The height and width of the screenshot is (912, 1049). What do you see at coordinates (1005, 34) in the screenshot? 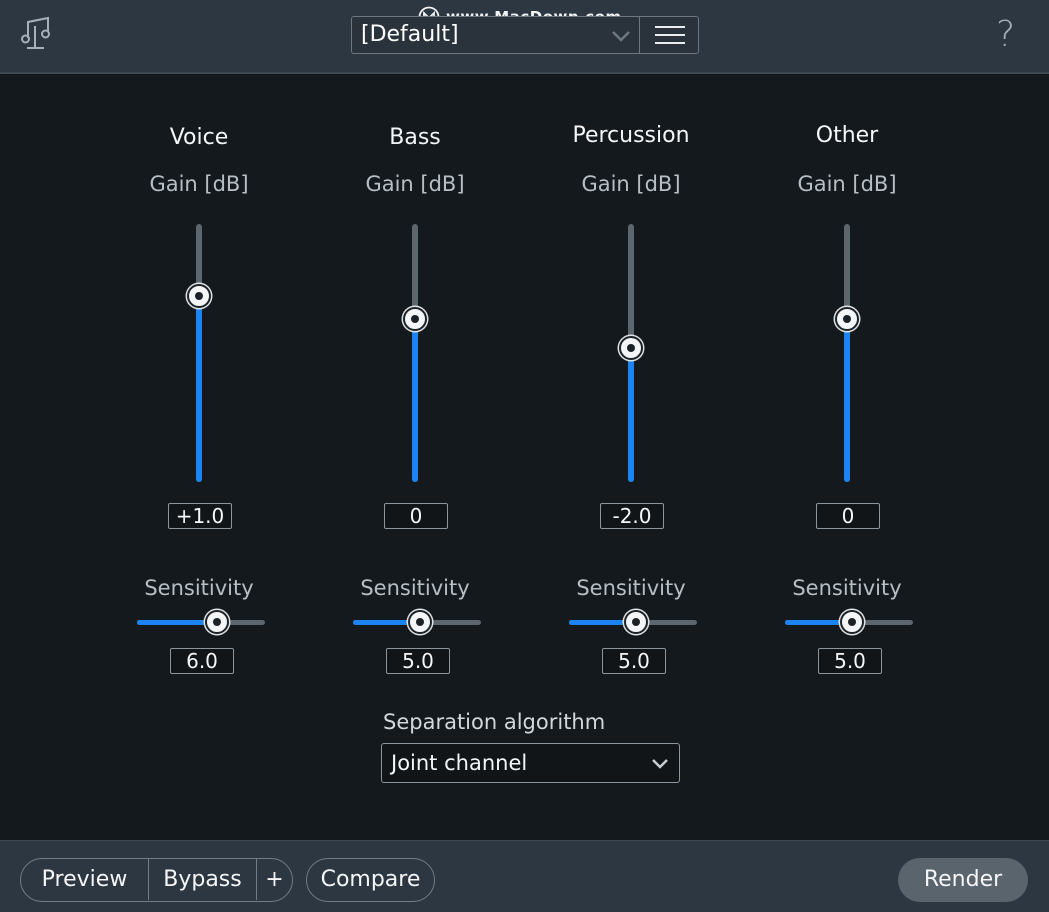
I see `help-icon: ?` at bounding box center [1005, 34].